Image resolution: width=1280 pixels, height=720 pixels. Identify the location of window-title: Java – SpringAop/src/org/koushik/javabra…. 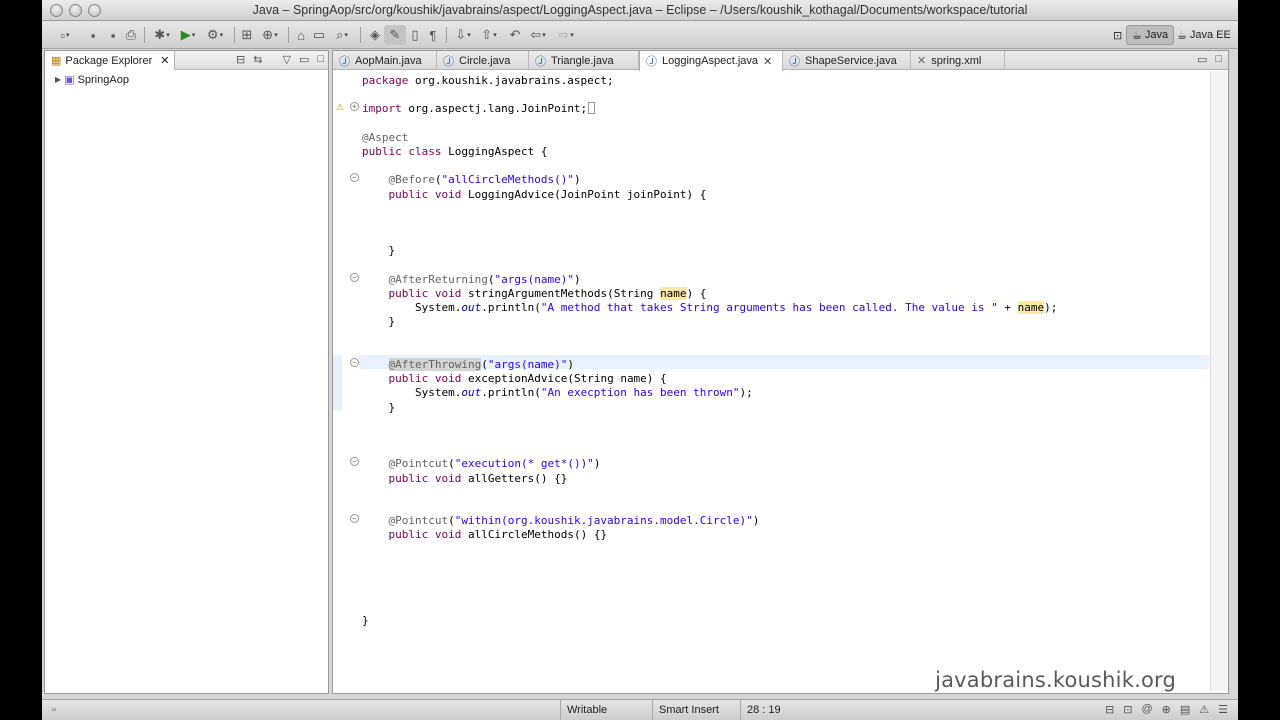
(640, 10).